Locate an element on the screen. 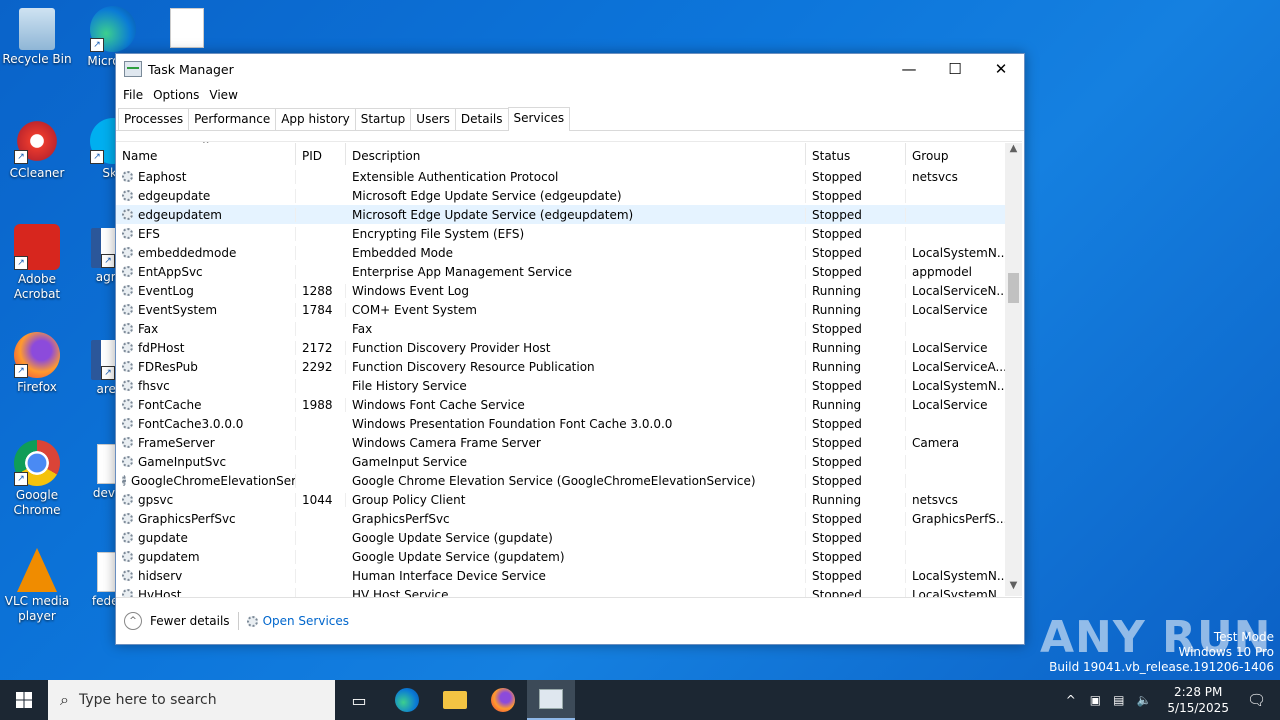 The height and width of the screenshot is (720, 1280). search-icon: ⌕ is located at coordinates (64, 699).